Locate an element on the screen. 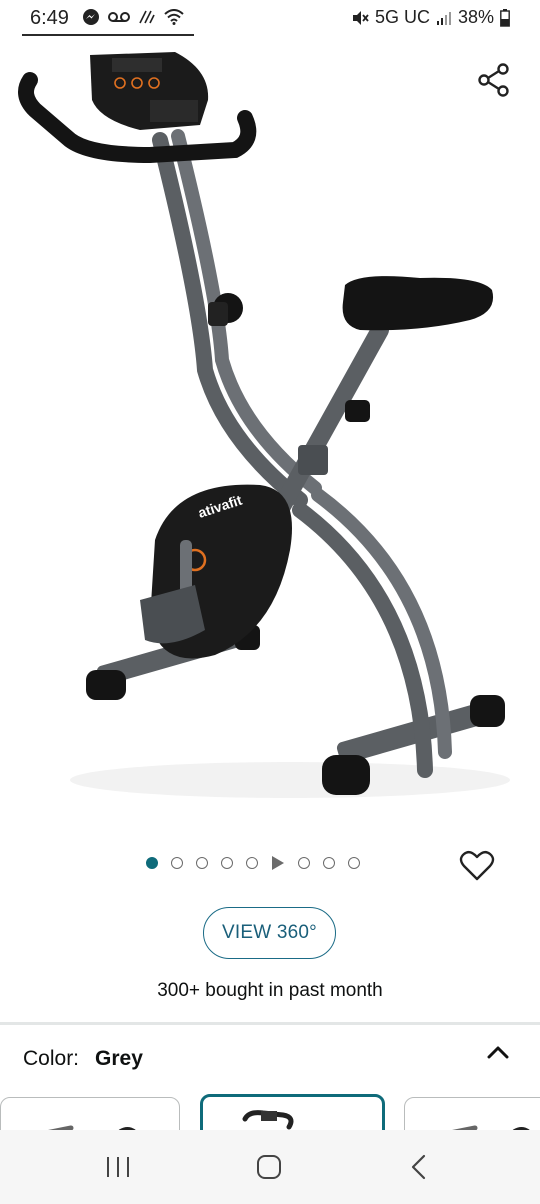 The width and height of the screenshot is (540, 1204). mute-icon is located at coordinates (360, 17).